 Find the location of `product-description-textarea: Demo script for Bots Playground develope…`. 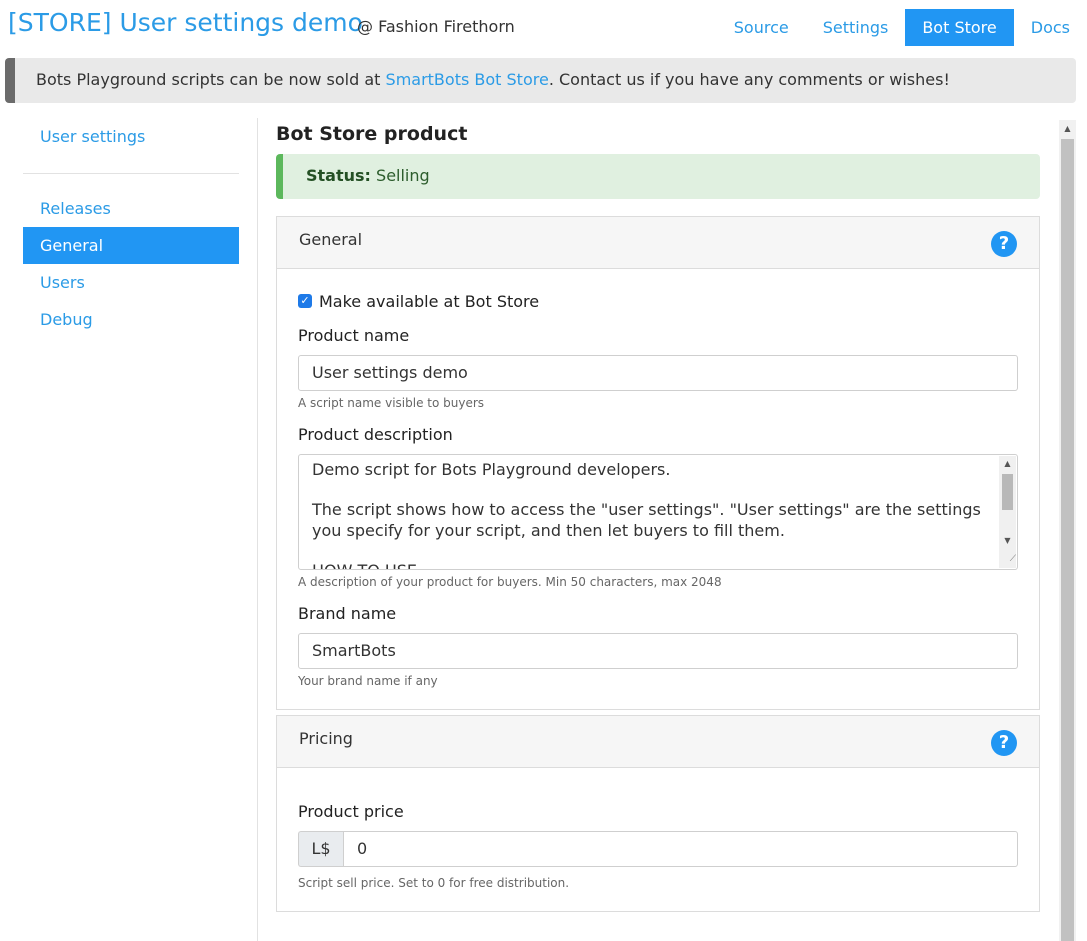

product-description-textarea: Demo script for Bots Playground develope… is located at coordinates (658, 512).